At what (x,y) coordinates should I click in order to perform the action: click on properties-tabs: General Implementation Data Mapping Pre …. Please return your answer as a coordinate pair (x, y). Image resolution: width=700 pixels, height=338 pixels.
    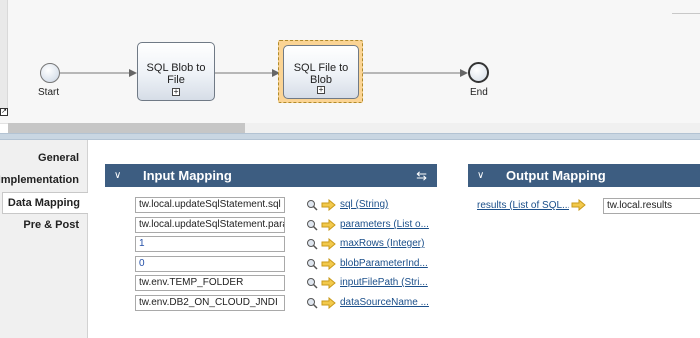
    Looking at the image, I should click on (44, 239).